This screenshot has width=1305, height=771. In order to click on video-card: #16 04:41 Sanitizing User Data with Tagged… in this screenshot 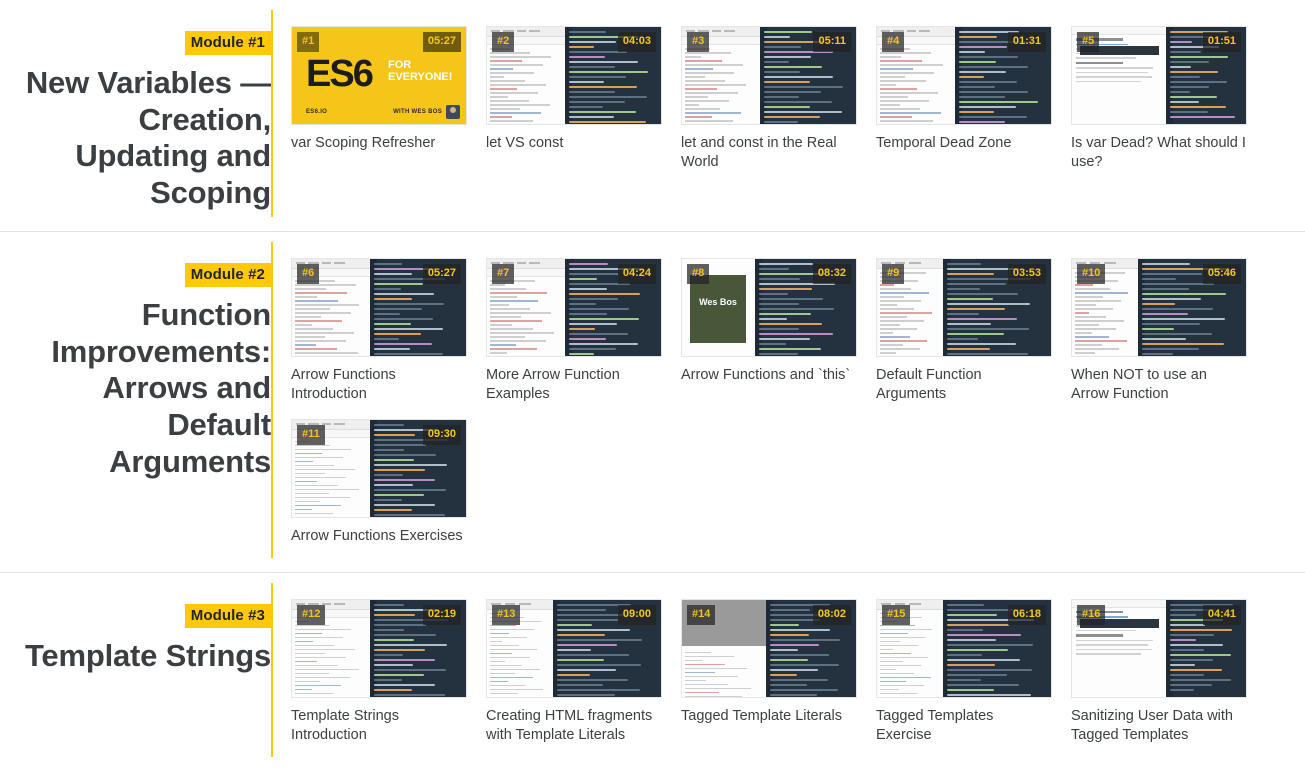, I will do `click(1159, 678)`.